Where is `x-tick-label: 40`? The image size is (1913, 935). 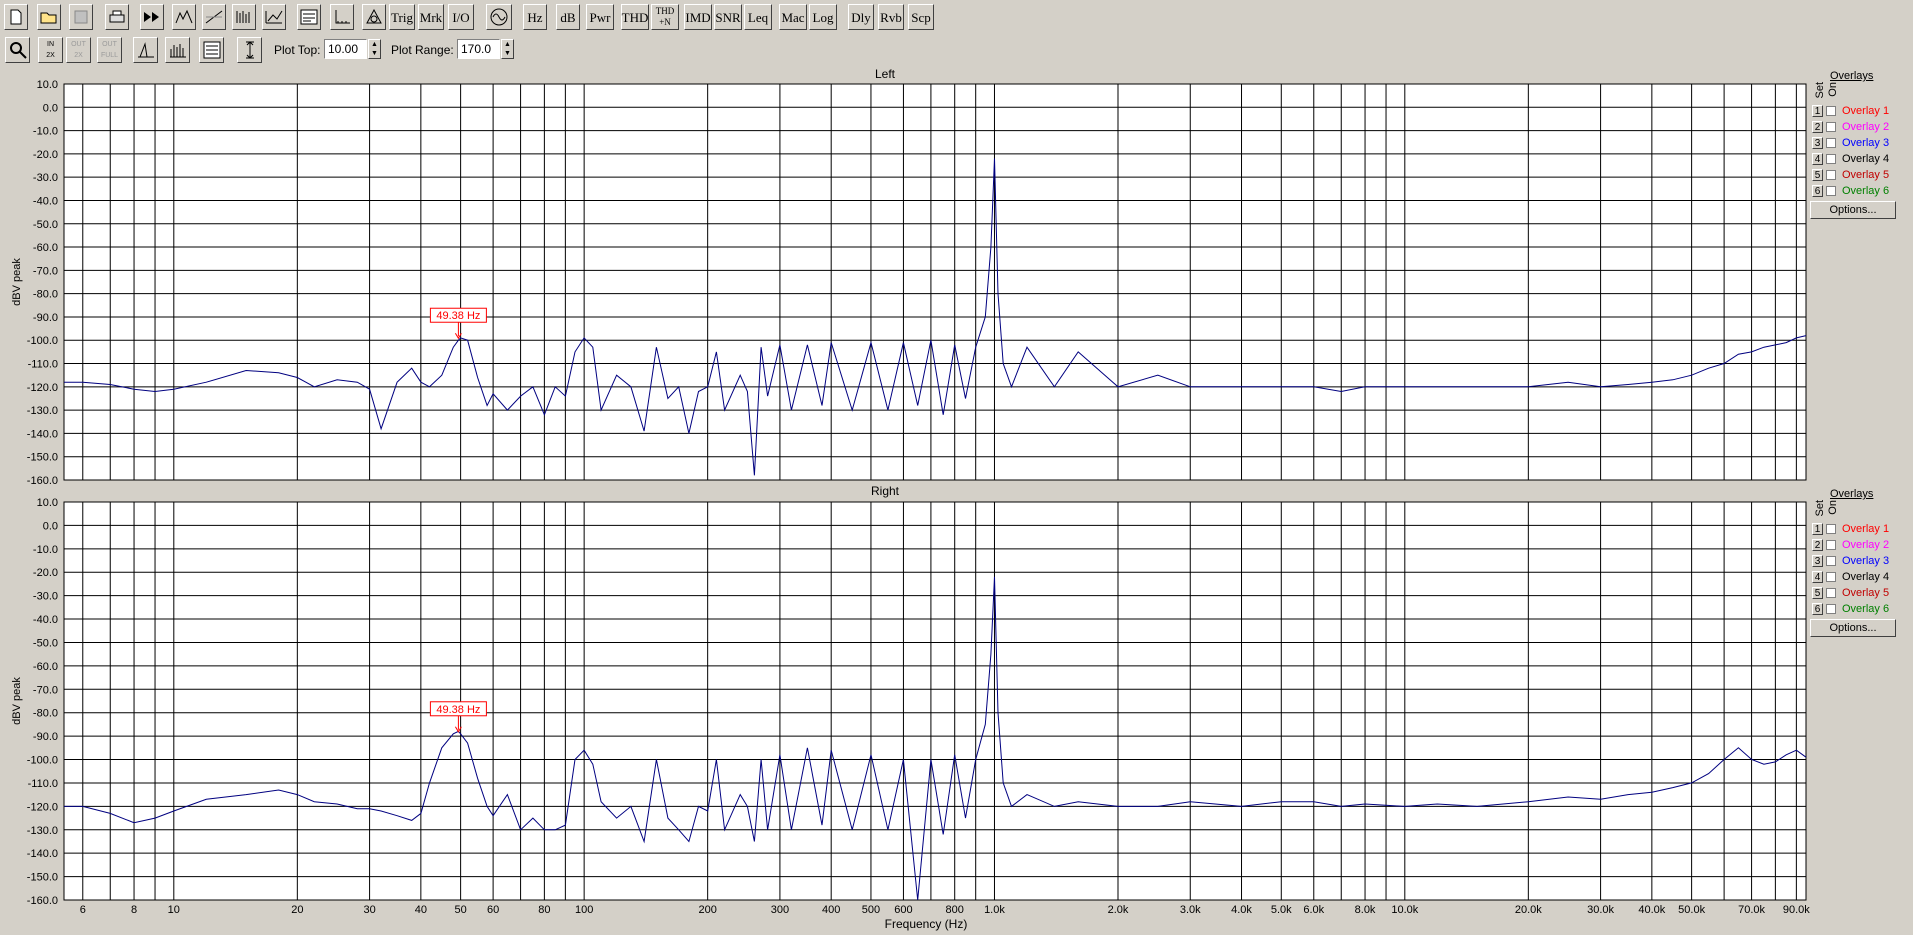
x-tick-label: 40 is located at coordinates (421, 910).